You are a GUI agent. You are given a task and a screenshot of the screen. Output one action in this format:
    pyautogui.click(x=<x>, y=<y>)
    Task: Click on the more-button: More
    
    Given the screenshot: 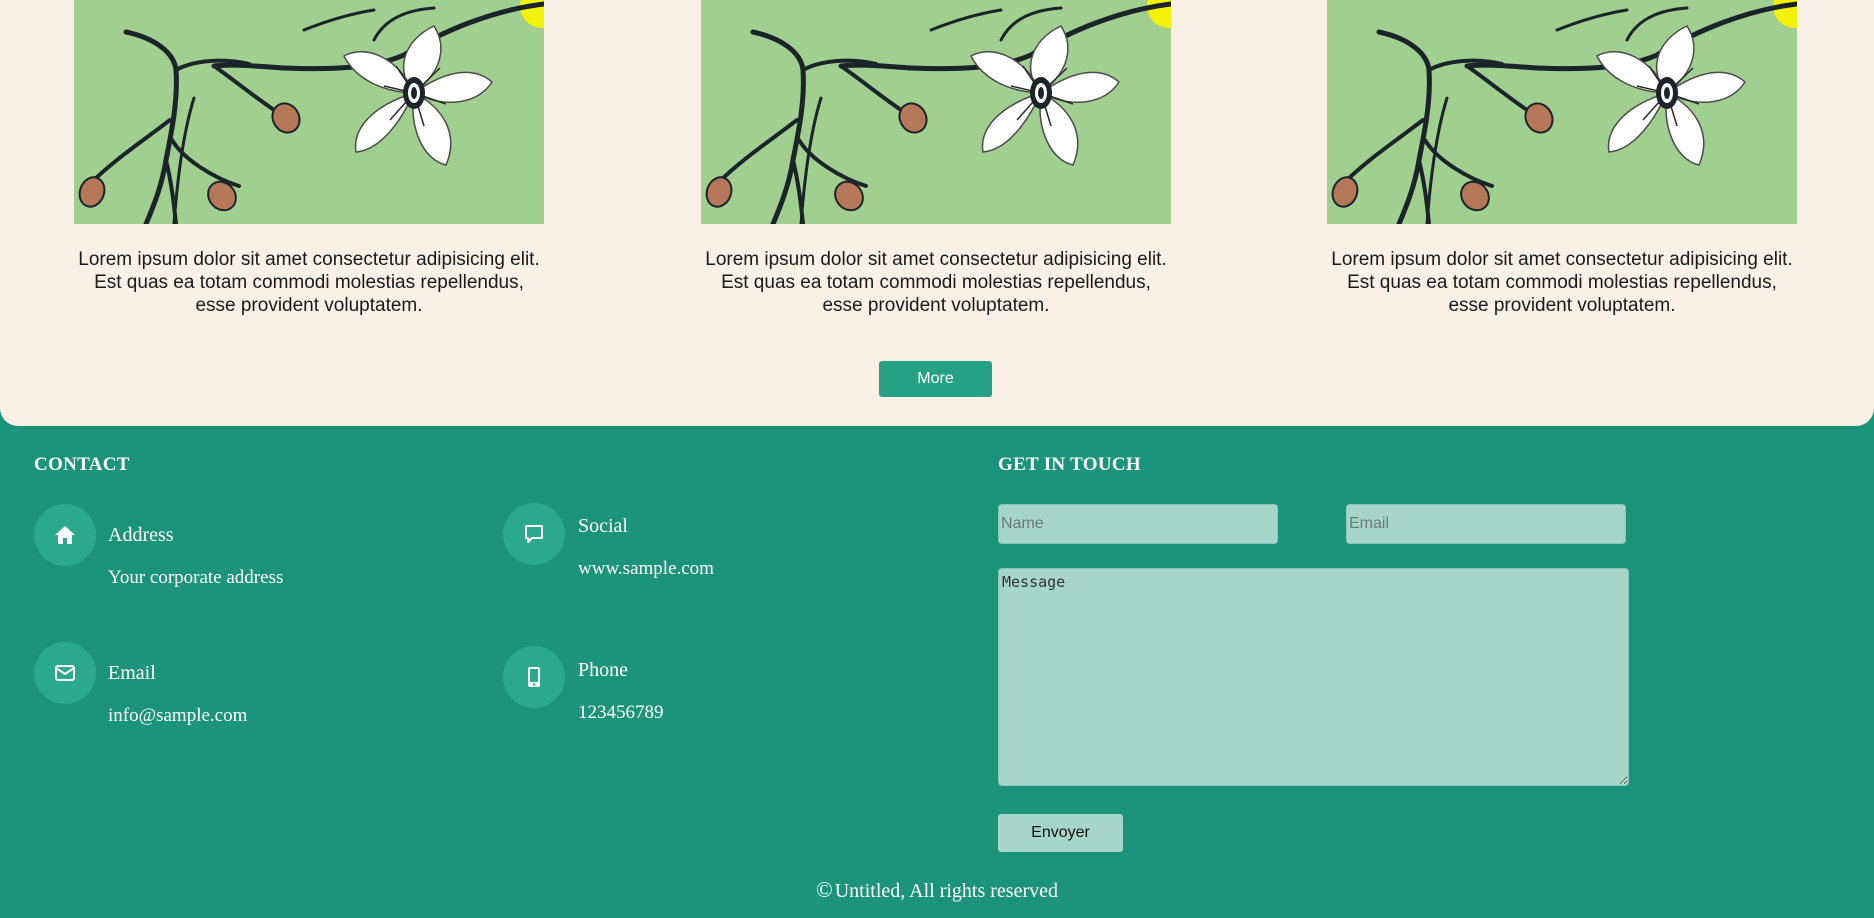 What is the action you would take?
    pyautogui.click(x=935, y=379)
    